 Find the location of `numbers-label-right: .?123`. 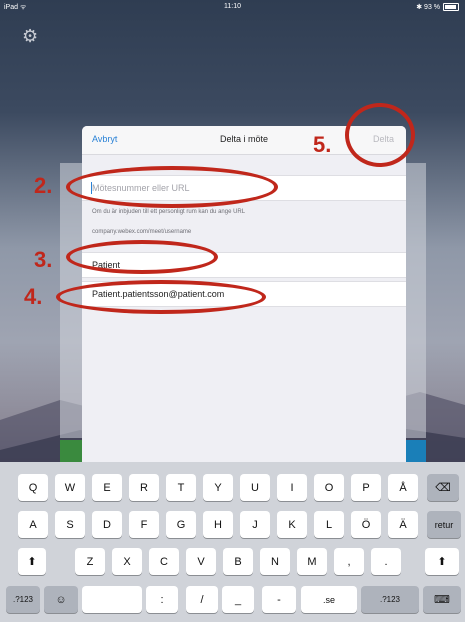

numbers-label-right: .?123 is located at coordinates (390, 599).